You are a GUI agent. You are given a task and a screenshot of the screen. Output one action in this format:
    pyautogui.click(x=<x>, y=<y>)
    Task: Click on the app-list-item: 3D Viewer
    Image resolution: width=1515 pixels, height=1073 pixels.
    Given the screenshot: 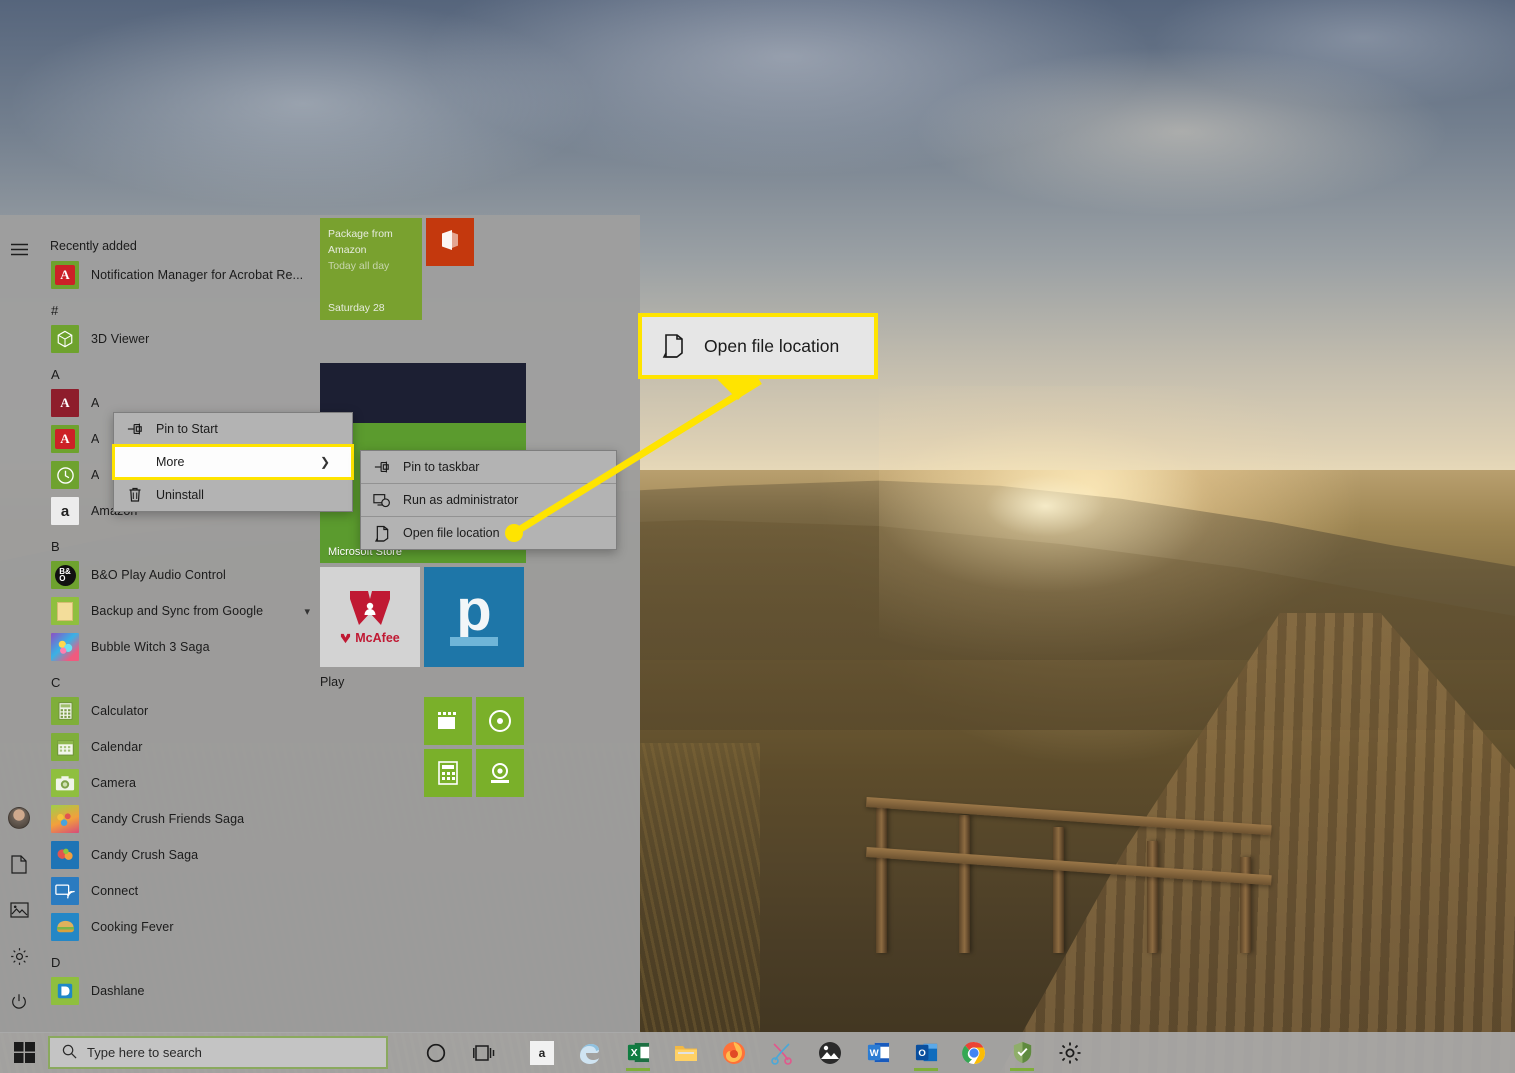 What is the action you would take?
    pyautogui.click(x=177, y=339)
    